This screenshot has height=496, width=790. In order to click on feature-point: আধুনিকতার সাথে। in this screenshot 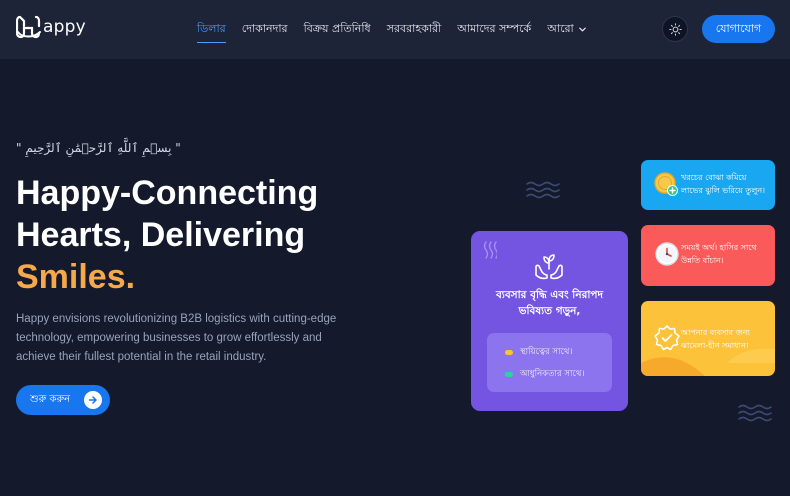, I will do `click(544, 374)`.